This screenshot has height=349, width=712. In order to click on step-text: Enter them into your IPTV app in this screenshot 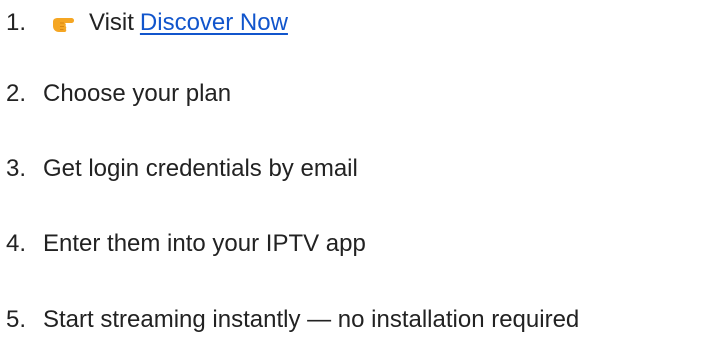, I will do `click(204, 243)`.